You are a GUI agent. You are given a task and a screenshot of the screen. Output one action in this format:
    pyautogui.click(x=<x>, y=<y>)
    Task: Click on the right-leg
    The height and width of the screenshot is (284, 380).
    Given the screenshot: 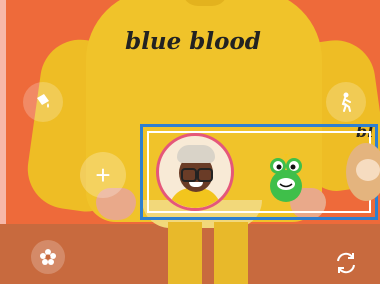 What is the action you would take?
    pyautogui.click(x=231, y=253)
    